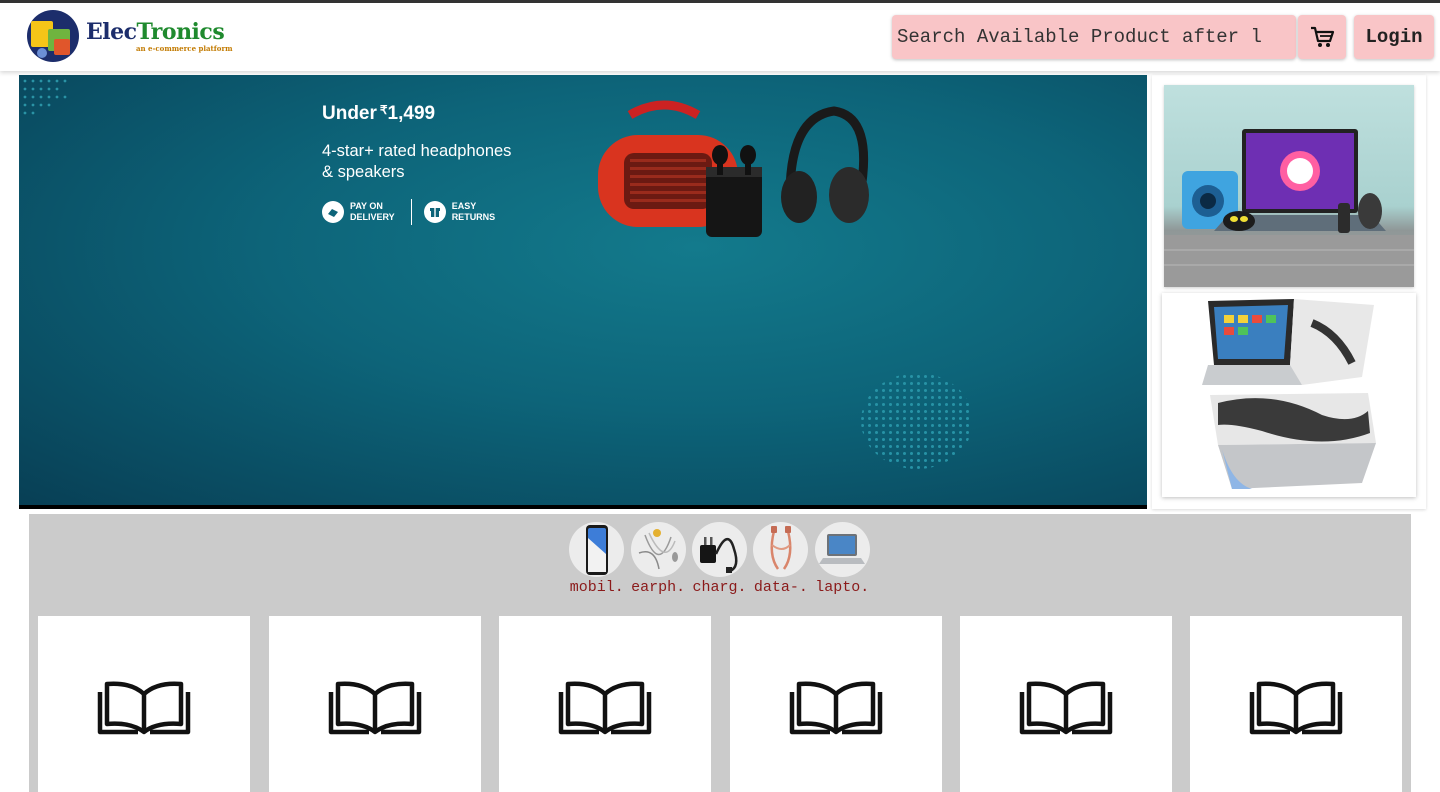 The width and height of the screenshot is (1440, 792). What do you see at coordinates (184, 48) in the screenshot?
I see `logo-tagline: an e-commerce platform` at bounding box center [184, 48].